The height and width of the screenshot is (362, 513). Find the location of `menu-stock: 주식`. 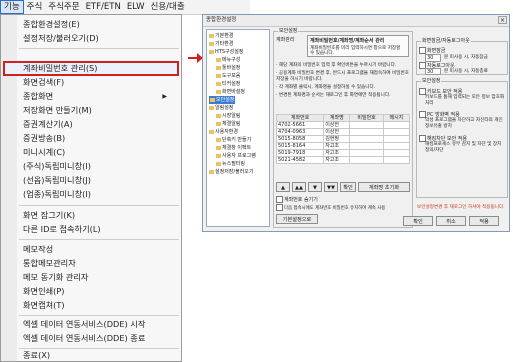

menu-stock: 주식 is located at coordinates (35, 7).